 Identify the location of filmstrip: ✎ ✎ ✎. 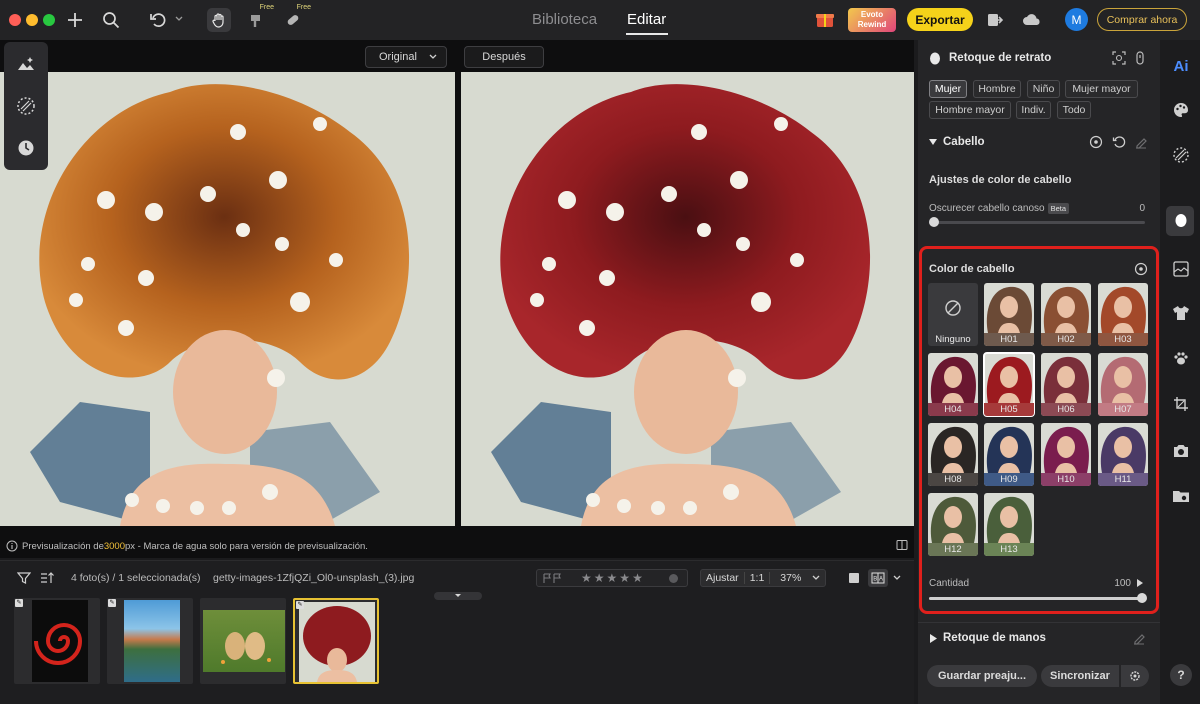
(457, 648).